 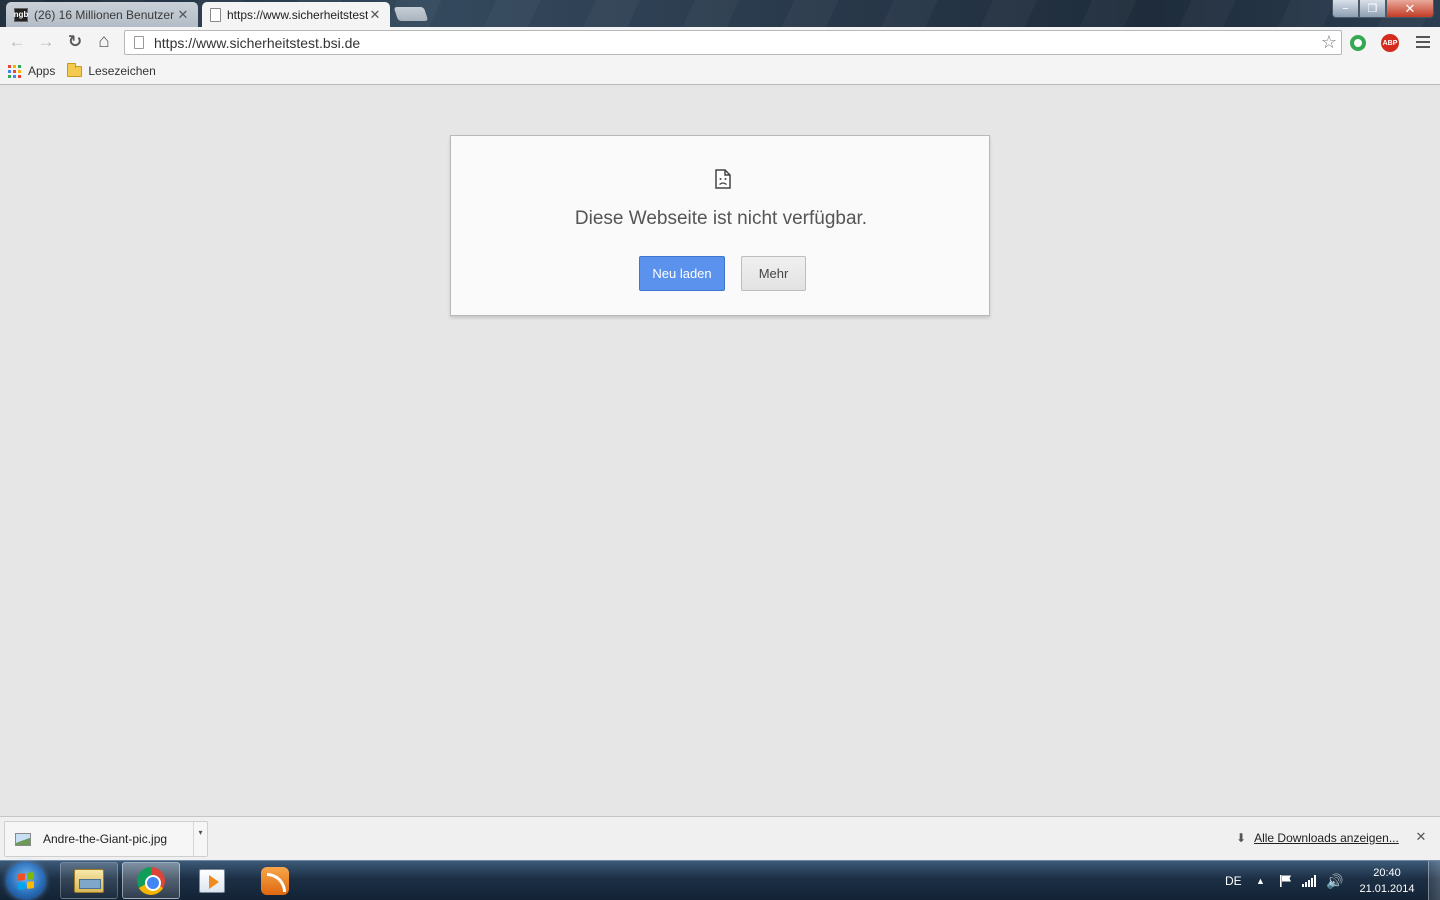 What do you see at coordinates (773, 273) in the screenshot?
I see `more-button: Mehr` at bounding box center [773, 273].